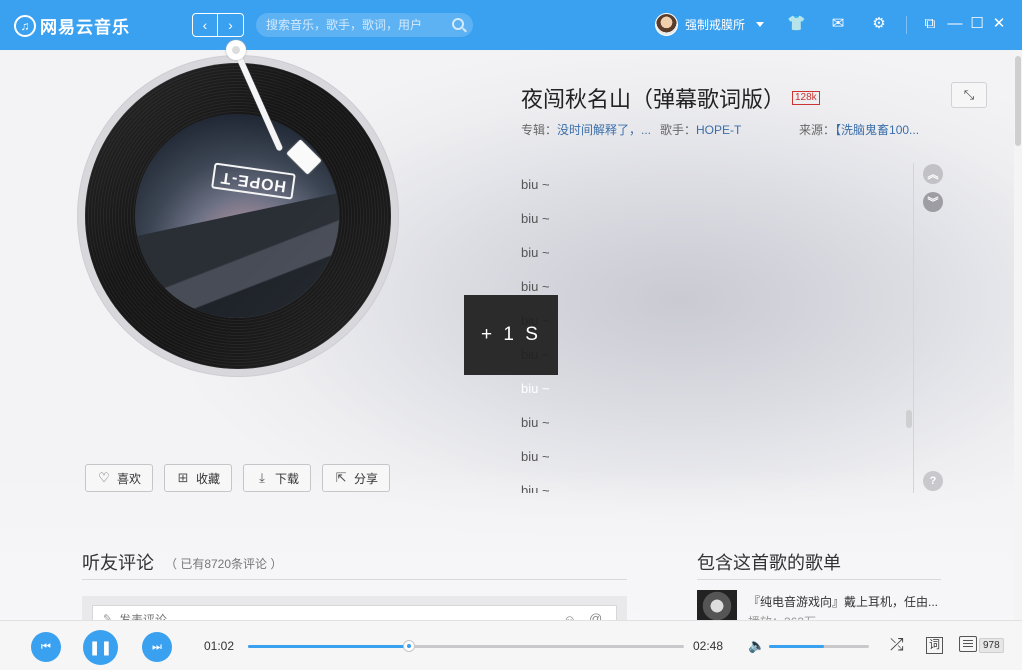 Image resolution: width=1022 pixels, height=670 pixels. I want to click on next-track-icon: ⏭, so click(157, 647).